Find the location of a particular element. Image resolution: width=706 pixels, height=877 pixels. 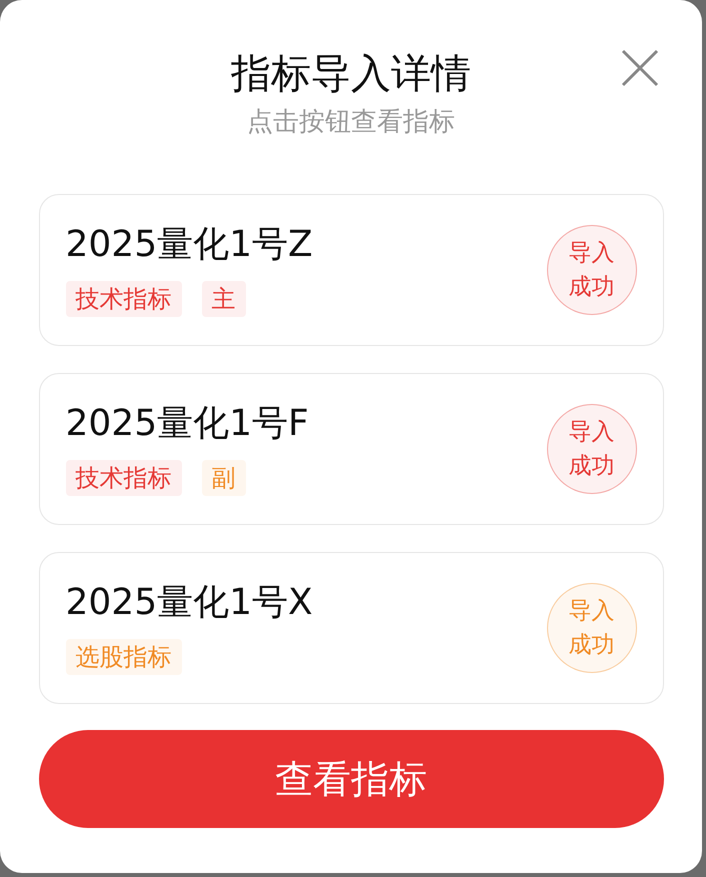

dialog-subtitle: 点击按钮查看指标 is located at coordinates (351, 122).